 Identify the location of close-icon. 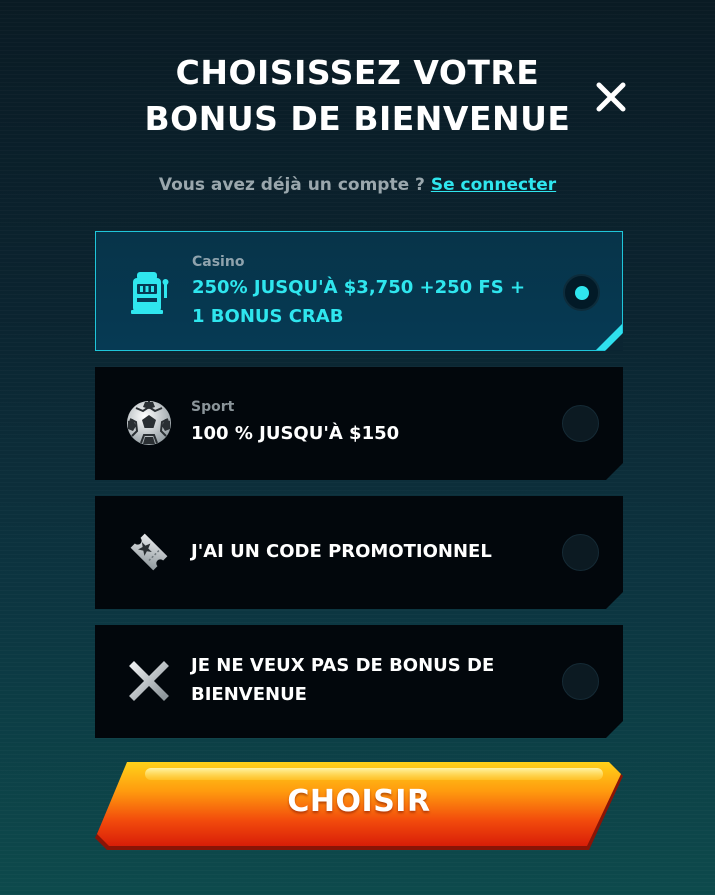
(611, 97).